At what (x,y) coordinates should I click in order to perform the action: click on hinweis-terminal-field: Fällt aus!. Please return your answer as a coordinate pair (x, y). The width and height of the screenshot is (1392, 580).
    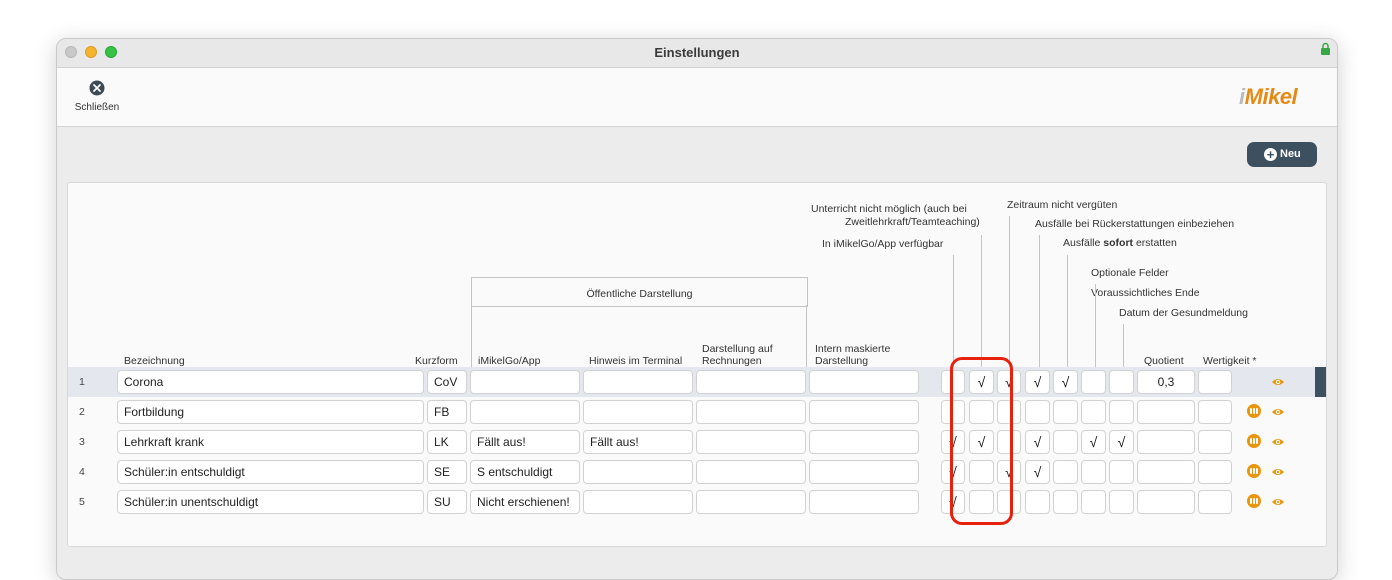
    Looking at the image, I should click on (638, 442).